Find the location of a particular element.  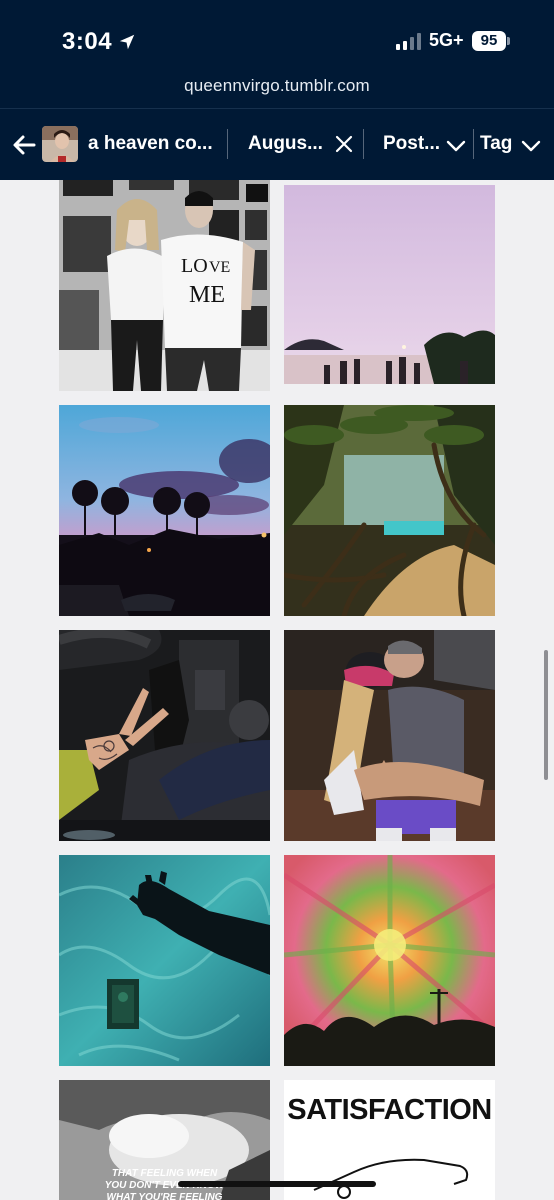

cellular-signal-icon is located at coordinates (408, 41).